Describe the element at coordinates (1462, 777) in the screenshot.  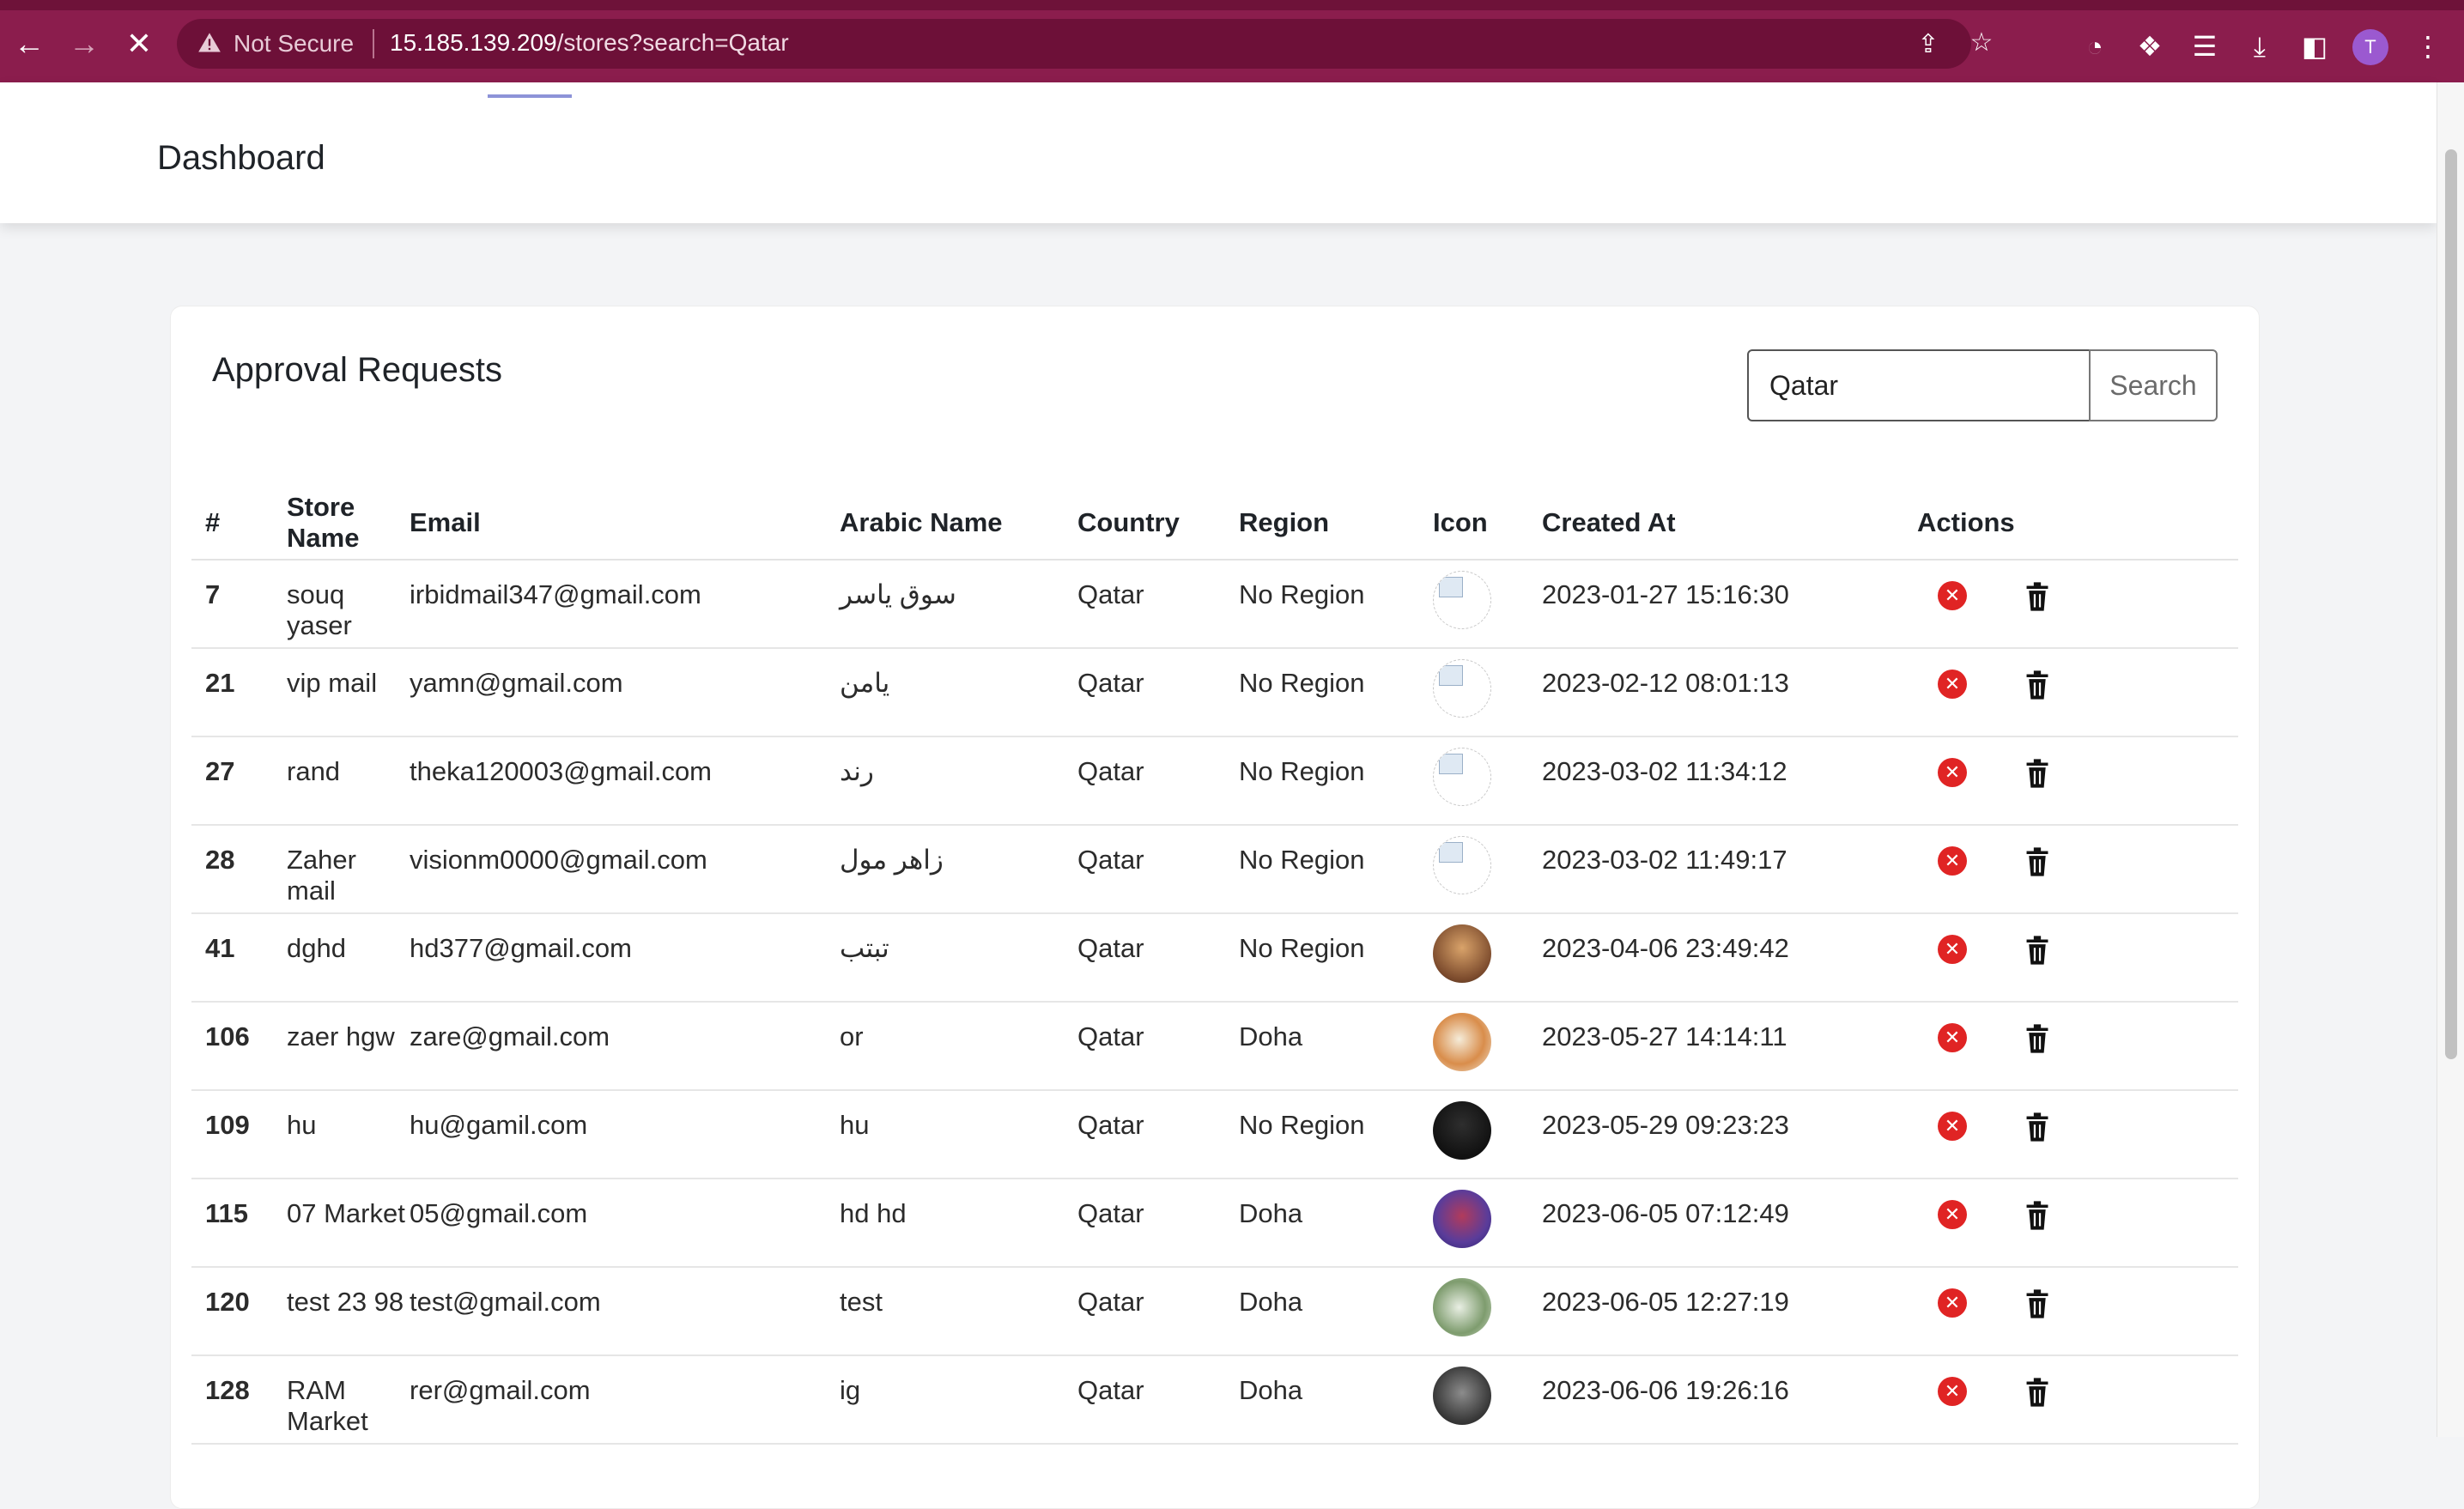
I see `broken-image-icon` at that location.